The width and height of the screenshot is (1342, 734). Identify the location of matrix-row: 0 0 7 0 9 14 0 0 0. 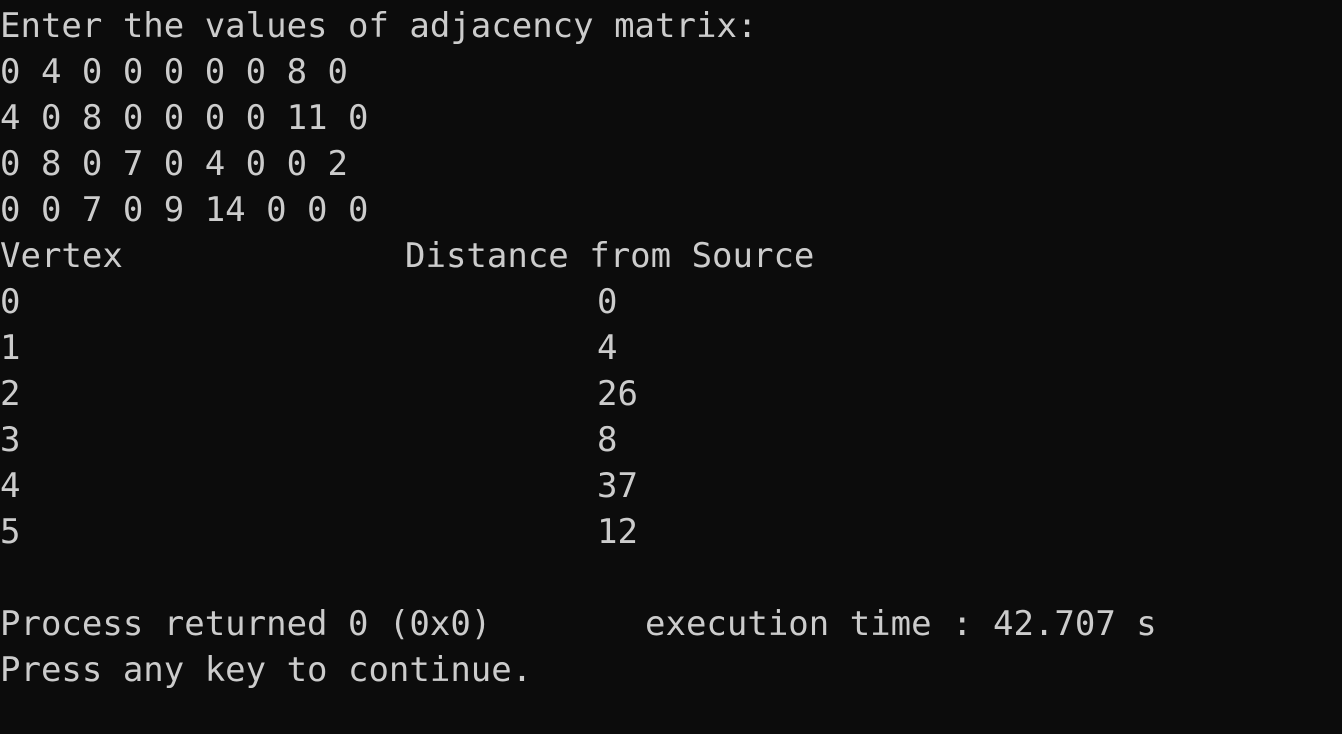
(184, 210).